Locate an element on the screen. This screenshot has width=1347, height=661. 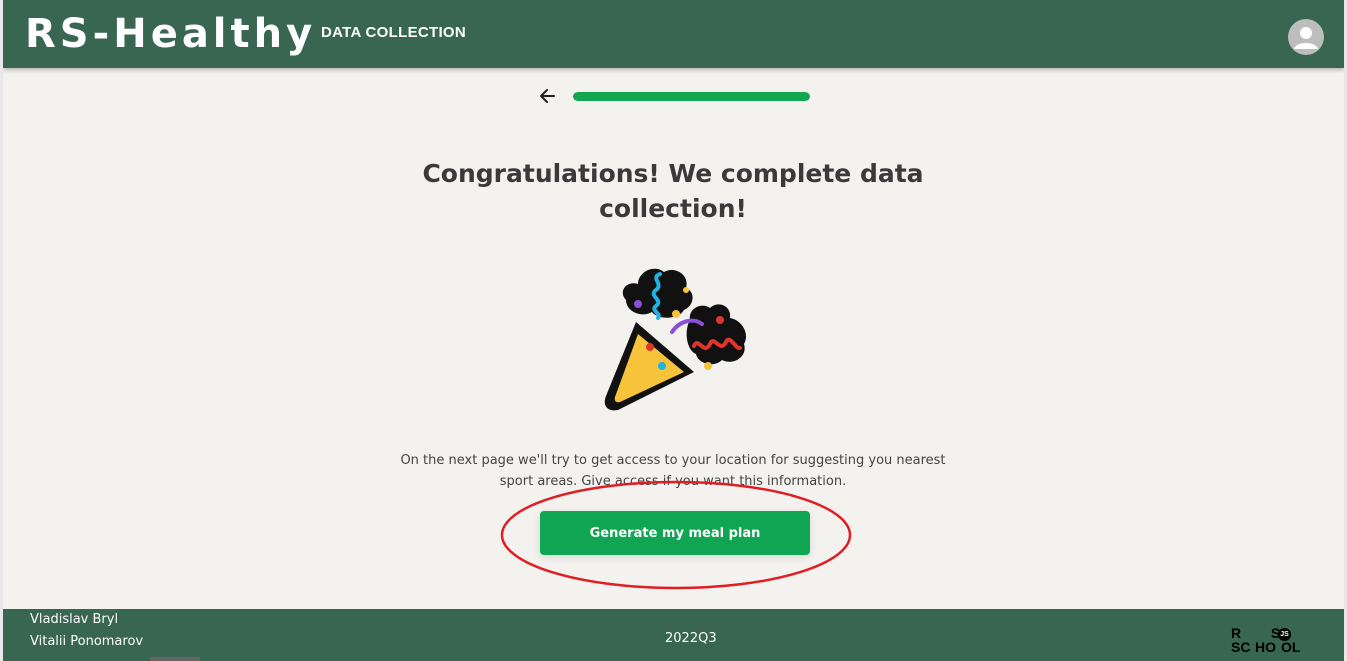
progress-fill is located at coordinates (691, 96).